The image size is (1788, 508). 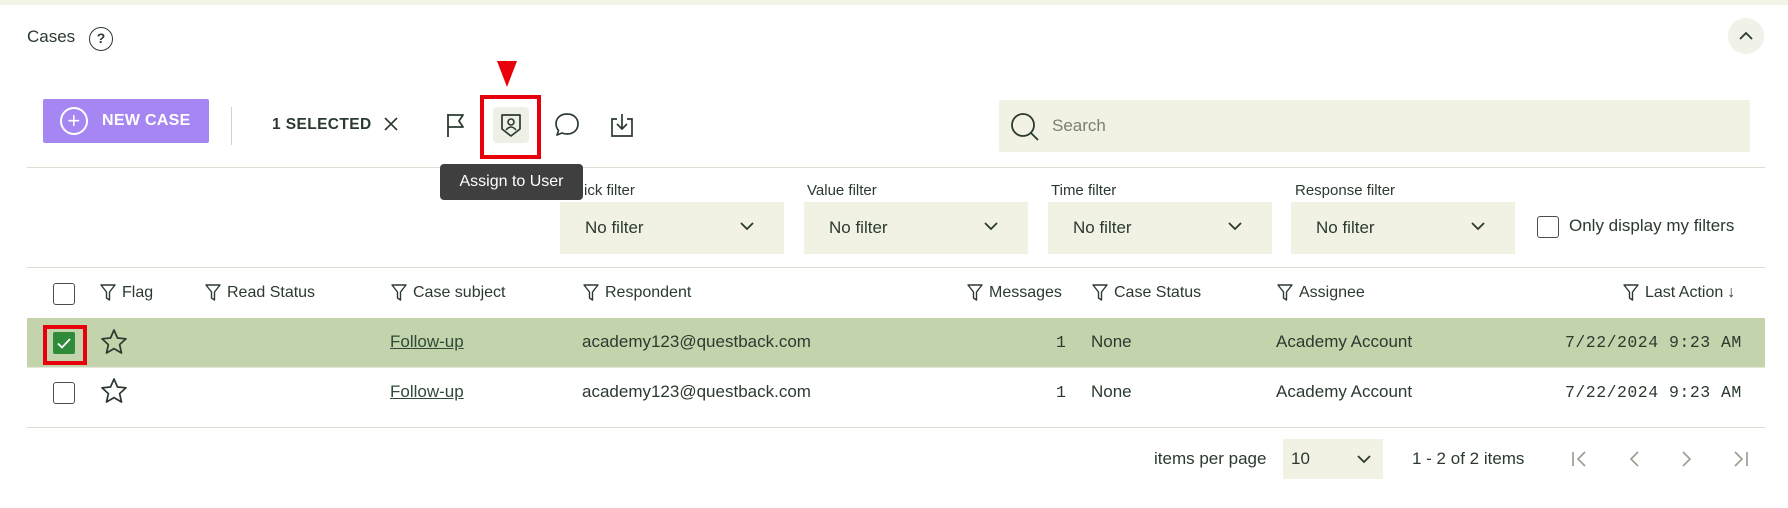 I want to click on new-case-button: + NEW CASE, so click(x=126, y=121).